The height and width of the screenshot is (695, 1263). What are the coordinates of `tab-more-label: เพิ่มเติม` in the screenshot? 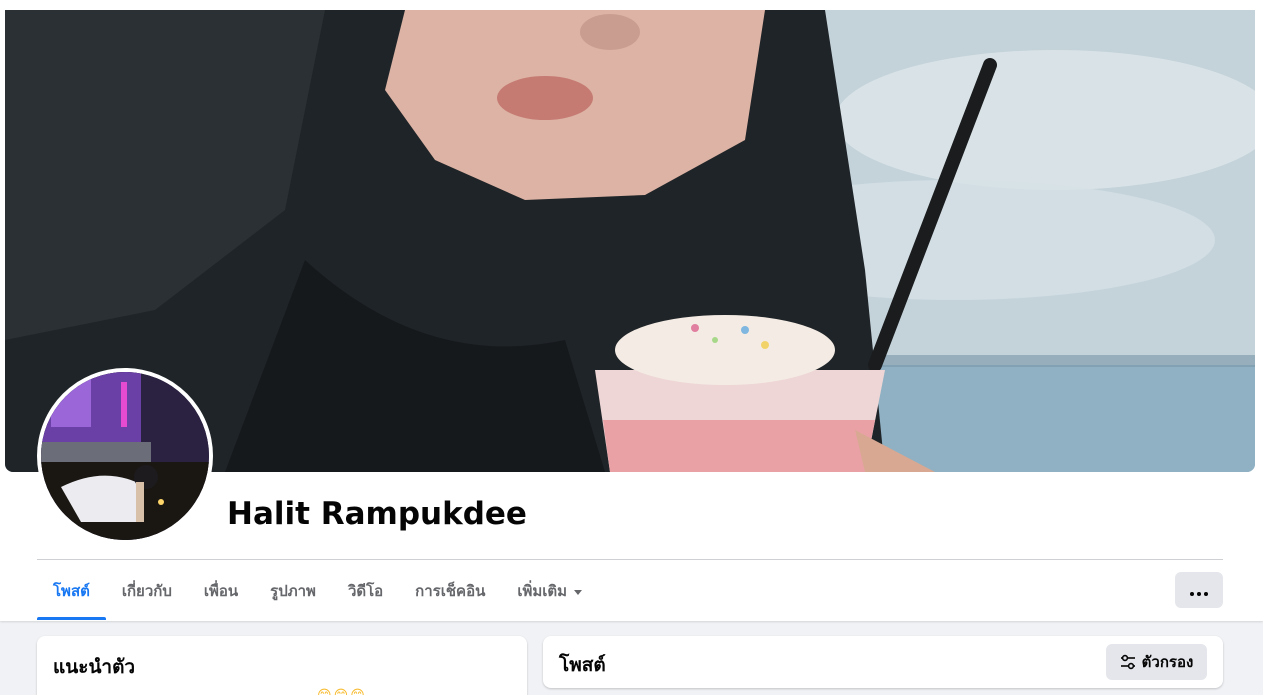 It's located at (542, 591).